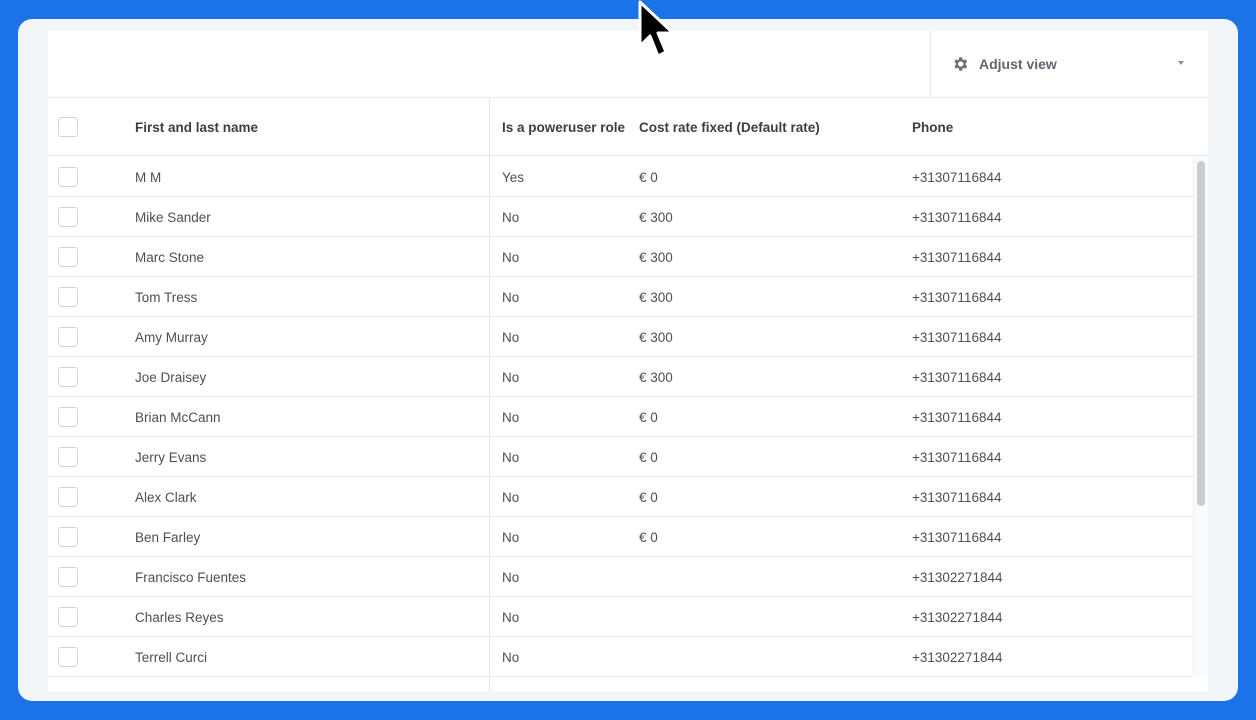  I want to click on cell-name: Alex Clark, so click(166, 497).